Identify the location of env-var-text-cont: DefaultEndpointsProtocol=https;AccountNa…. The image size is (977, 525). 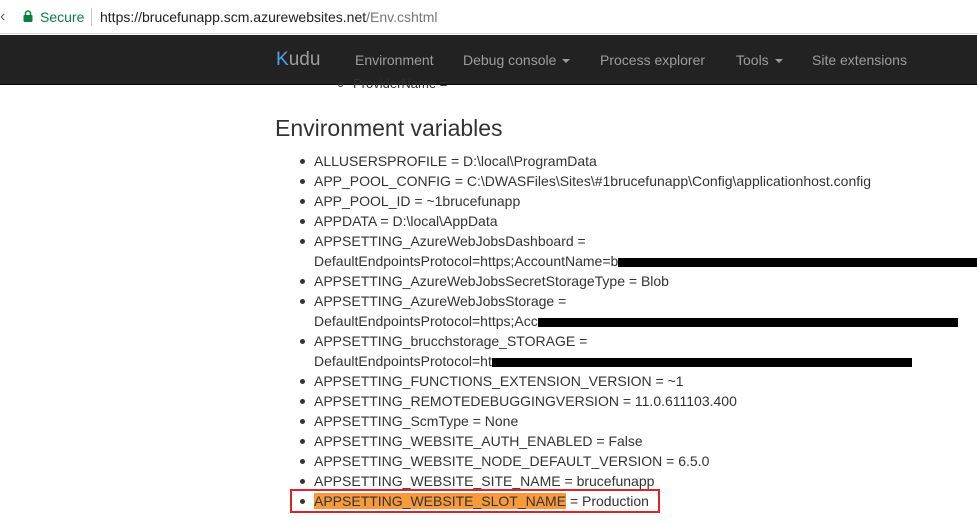
(645, 261).